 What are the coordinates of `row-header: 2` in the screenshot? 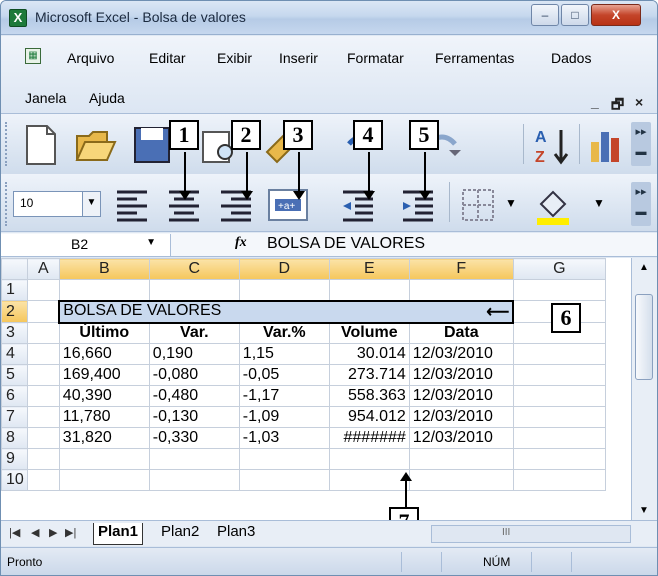 It's located at (14, 311).